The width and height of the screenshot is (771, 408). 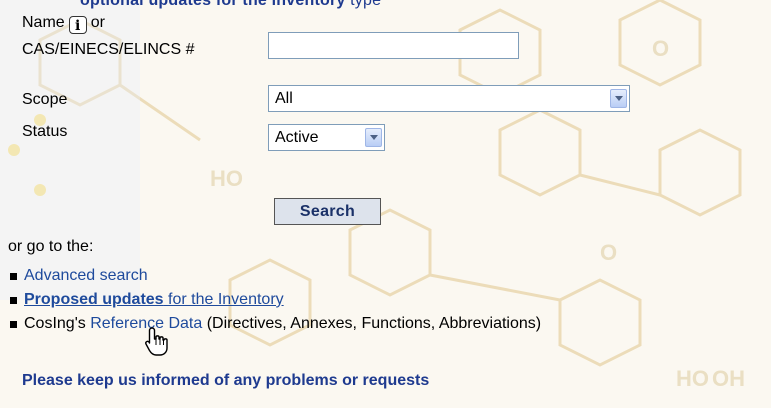 I want to click on name-label: Name i or, so click(x=63, y=24).